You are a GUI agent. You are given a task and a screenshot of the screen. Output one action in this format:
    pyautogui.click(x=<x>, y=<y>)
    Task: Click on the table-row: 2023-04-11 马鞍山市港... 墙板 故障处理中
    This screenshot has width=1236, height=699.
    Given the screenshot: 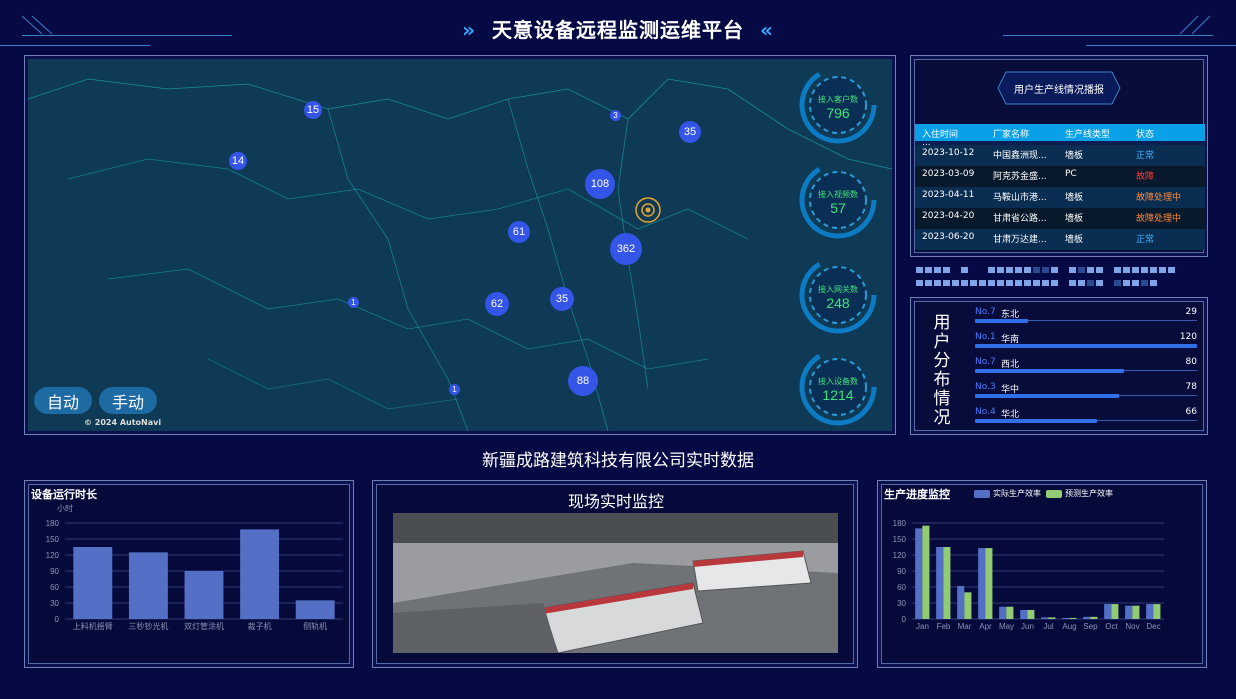 What is the action you would take?
    pyautogui.click(x=1060, y=197)
    